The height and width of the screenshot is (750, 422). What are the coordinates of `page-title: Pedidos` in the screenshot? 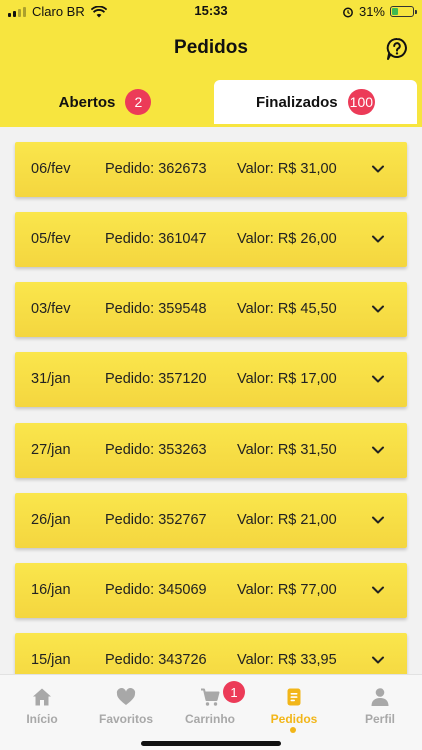 It's located at (211, 47).